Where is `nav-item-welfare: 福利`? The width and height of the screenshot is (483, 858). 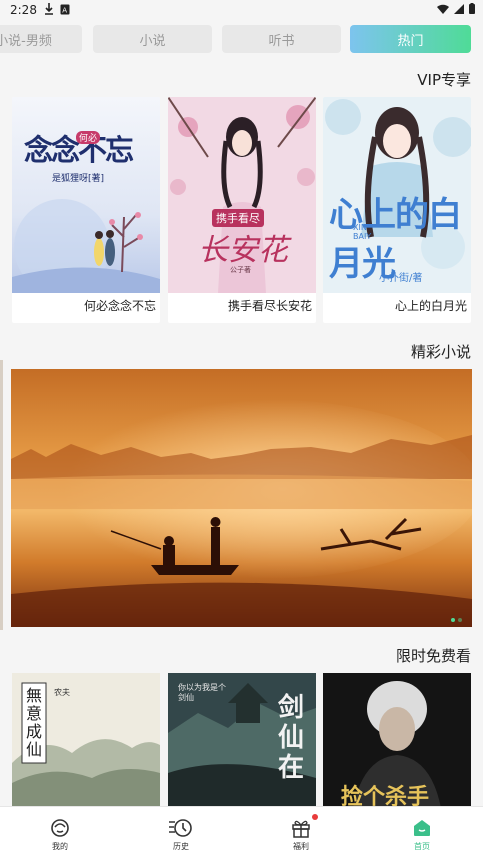
nav-item-welfare: 福利 is located at coordinates (301, 832).